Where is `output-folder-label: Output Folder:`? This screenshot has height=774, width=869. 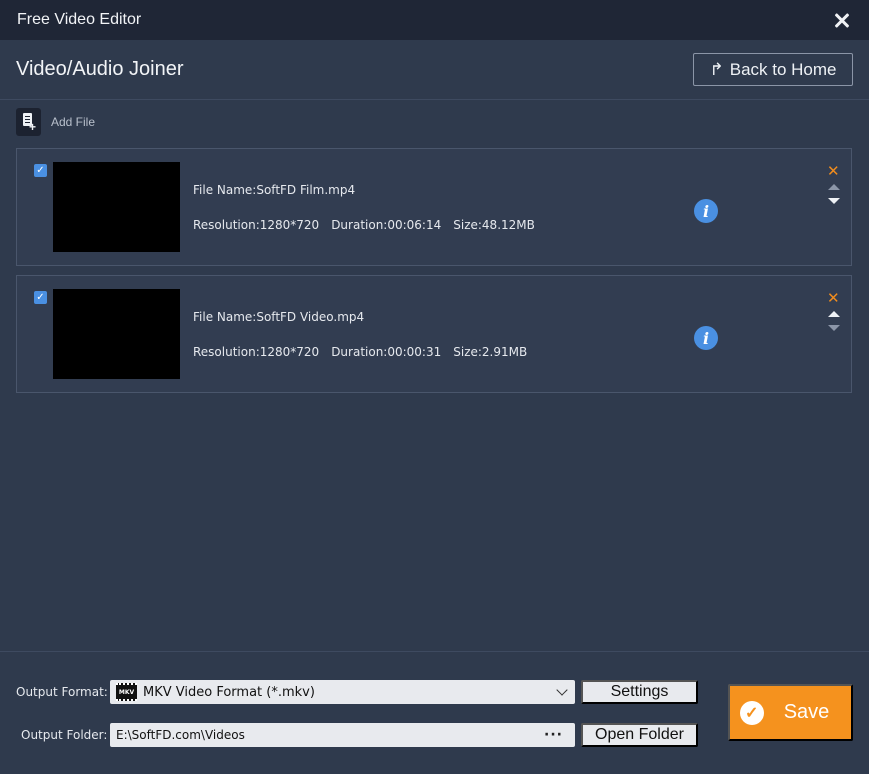 output-folder-label: Output Folder: is located at coordinates (64, 735).